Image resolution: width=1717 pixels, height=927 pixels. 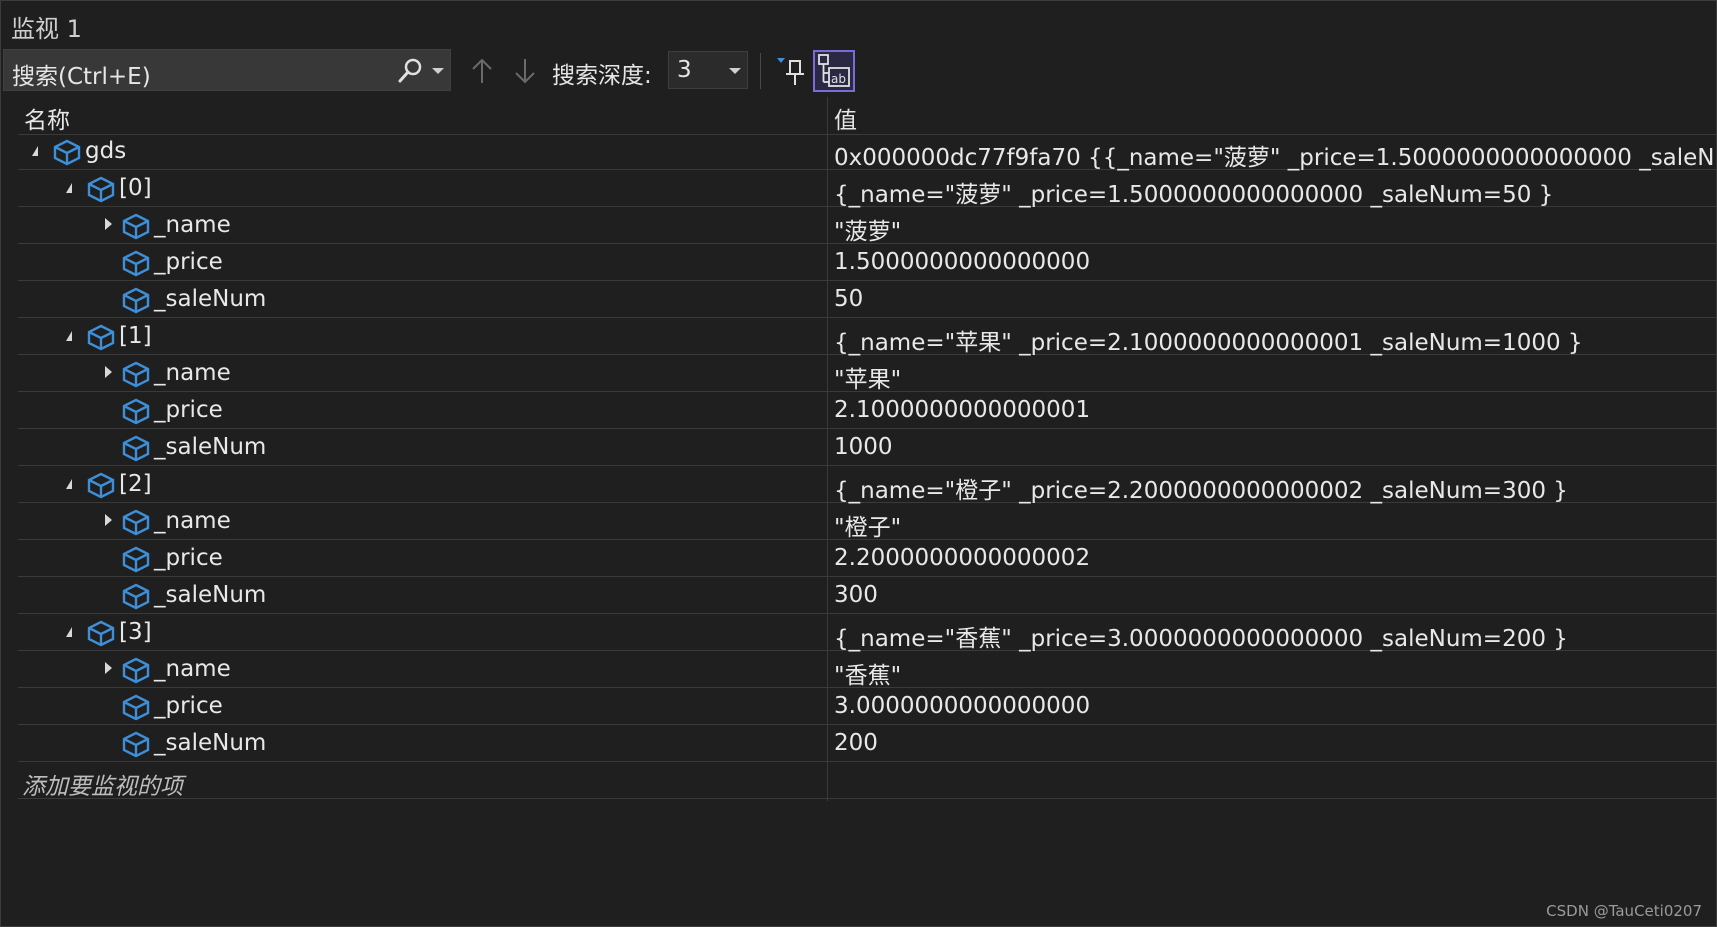 I want to click on watch-row: _name "苹果", so click(x=867, y=375).